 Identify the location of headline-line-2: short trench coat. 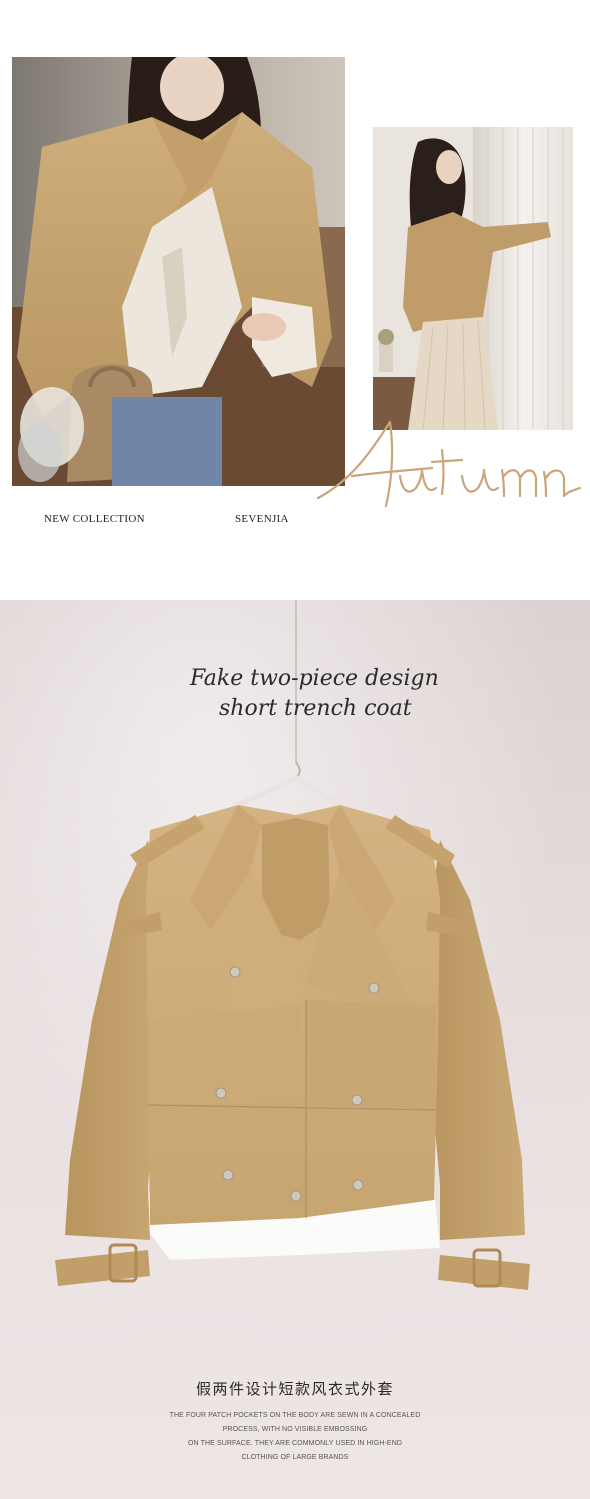
(315, 708).